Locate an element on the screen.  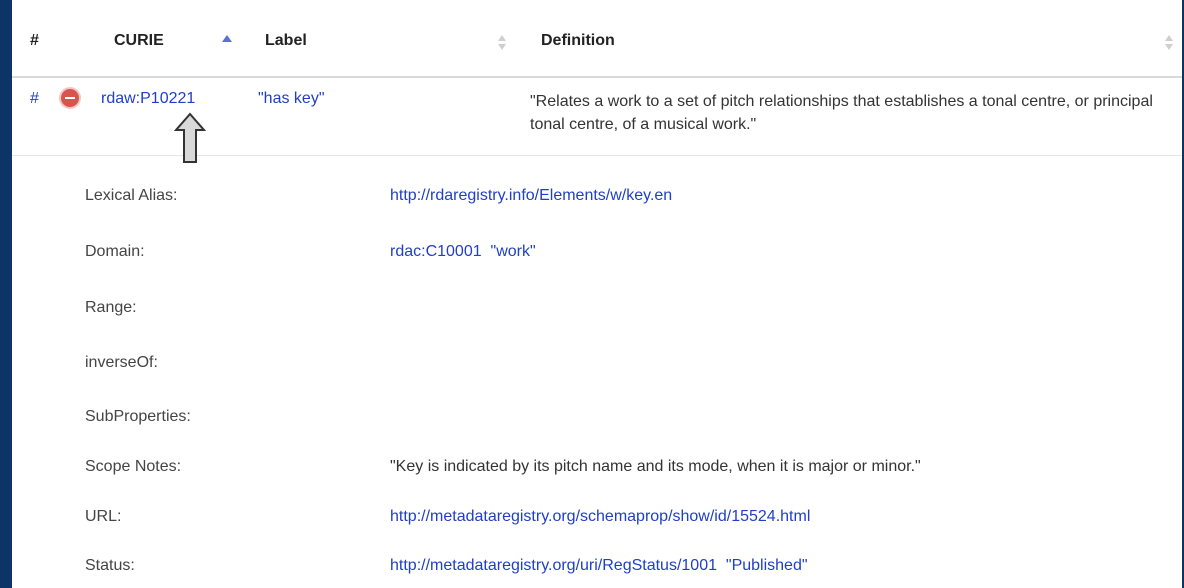
inverse-of-label: inverseOf: is located at coordinates (121, 362).